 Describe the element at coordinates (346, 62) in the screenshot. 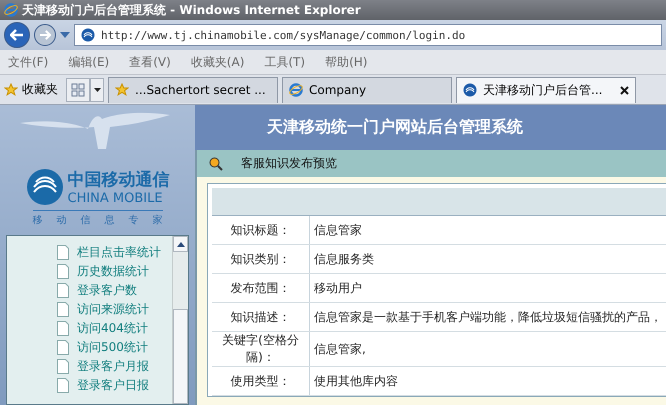

I see `menu-item: 帮助(H)` at that location.